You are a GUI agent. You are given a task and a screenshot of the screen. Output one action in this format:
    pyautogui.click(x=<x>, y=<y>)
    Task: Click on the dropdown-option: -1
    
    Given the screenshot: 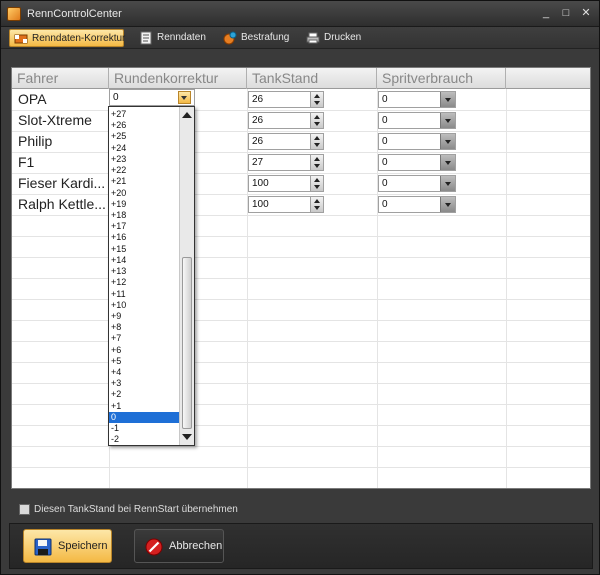 What is the action you would take?
    pyautogui.click(x=144, y=428)
    